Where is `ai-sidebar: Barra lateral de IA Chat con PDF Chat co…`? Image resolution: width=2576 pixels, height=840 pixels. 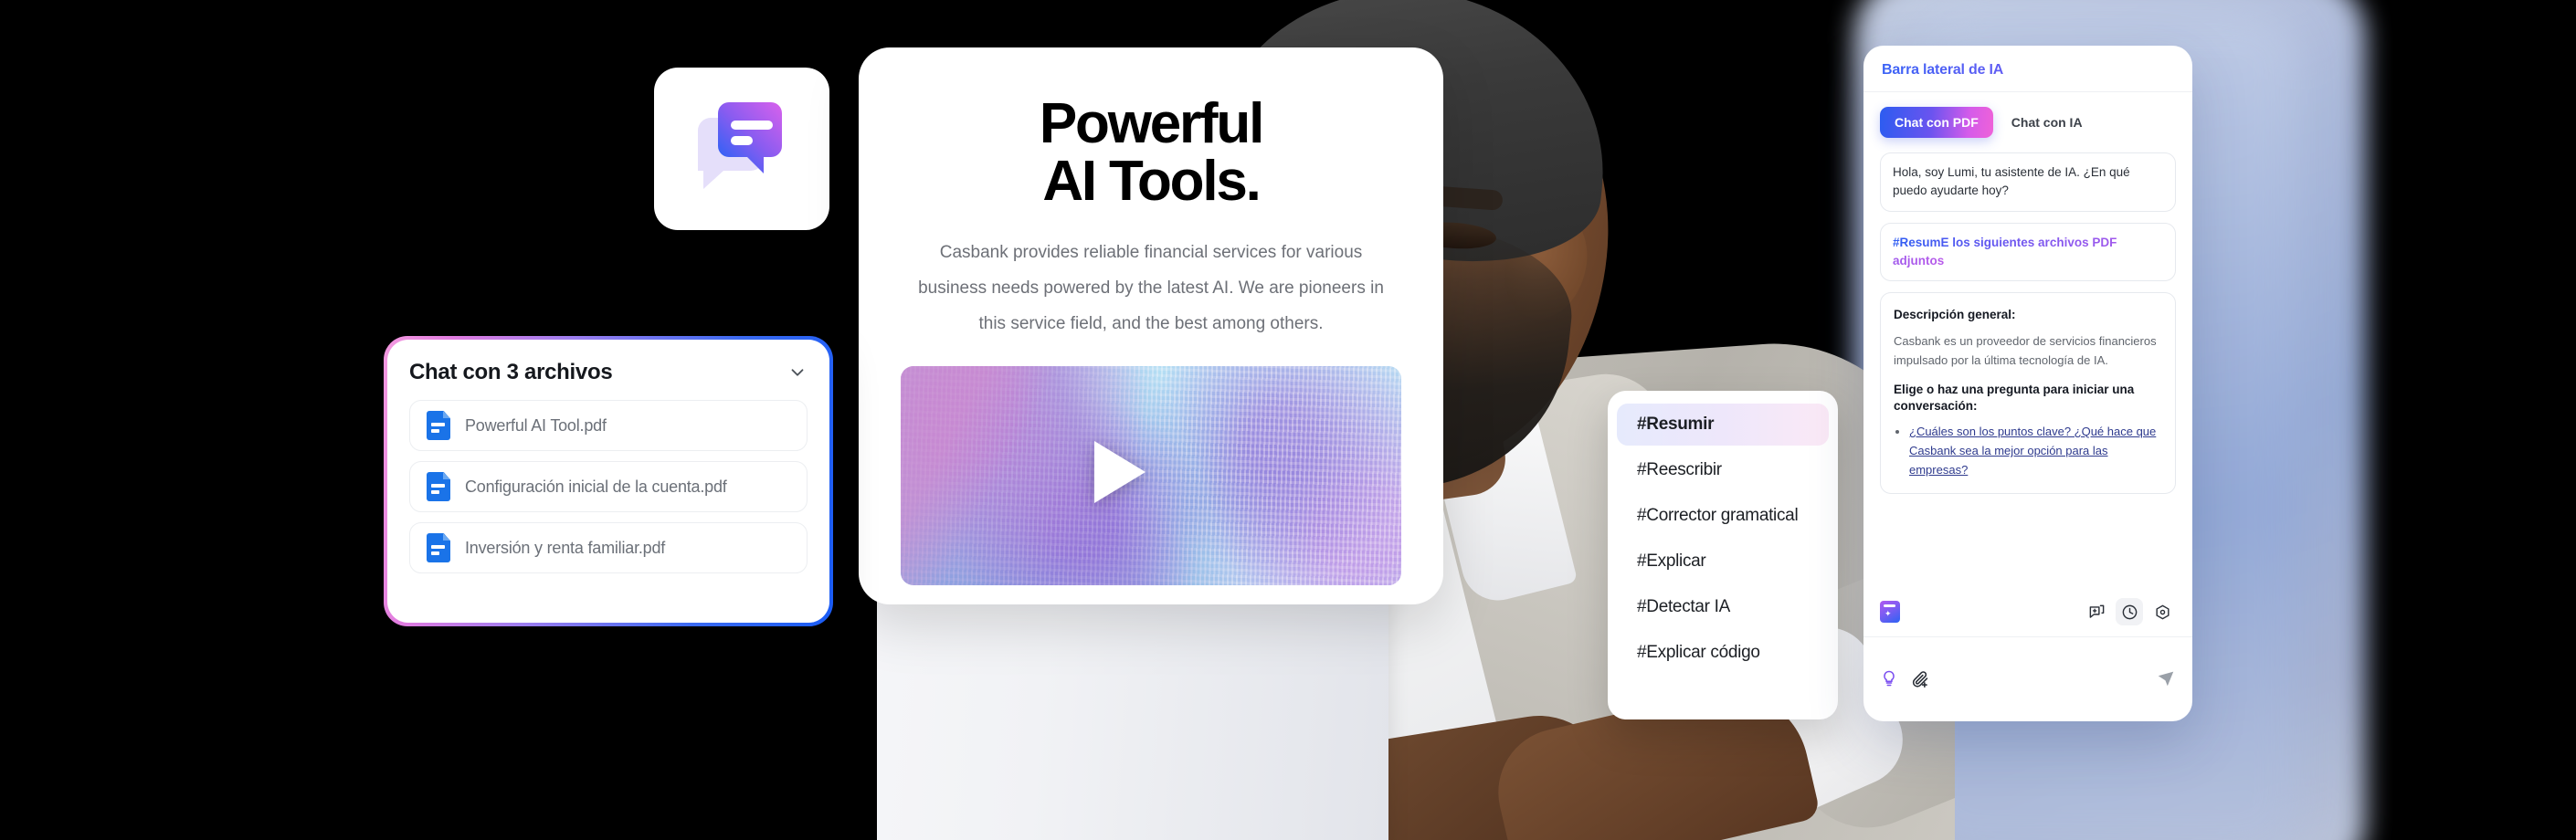 ai-sidebar: Barra lateral de IA Chat con PDF Chat co… is located at coordinates (2027, 383).